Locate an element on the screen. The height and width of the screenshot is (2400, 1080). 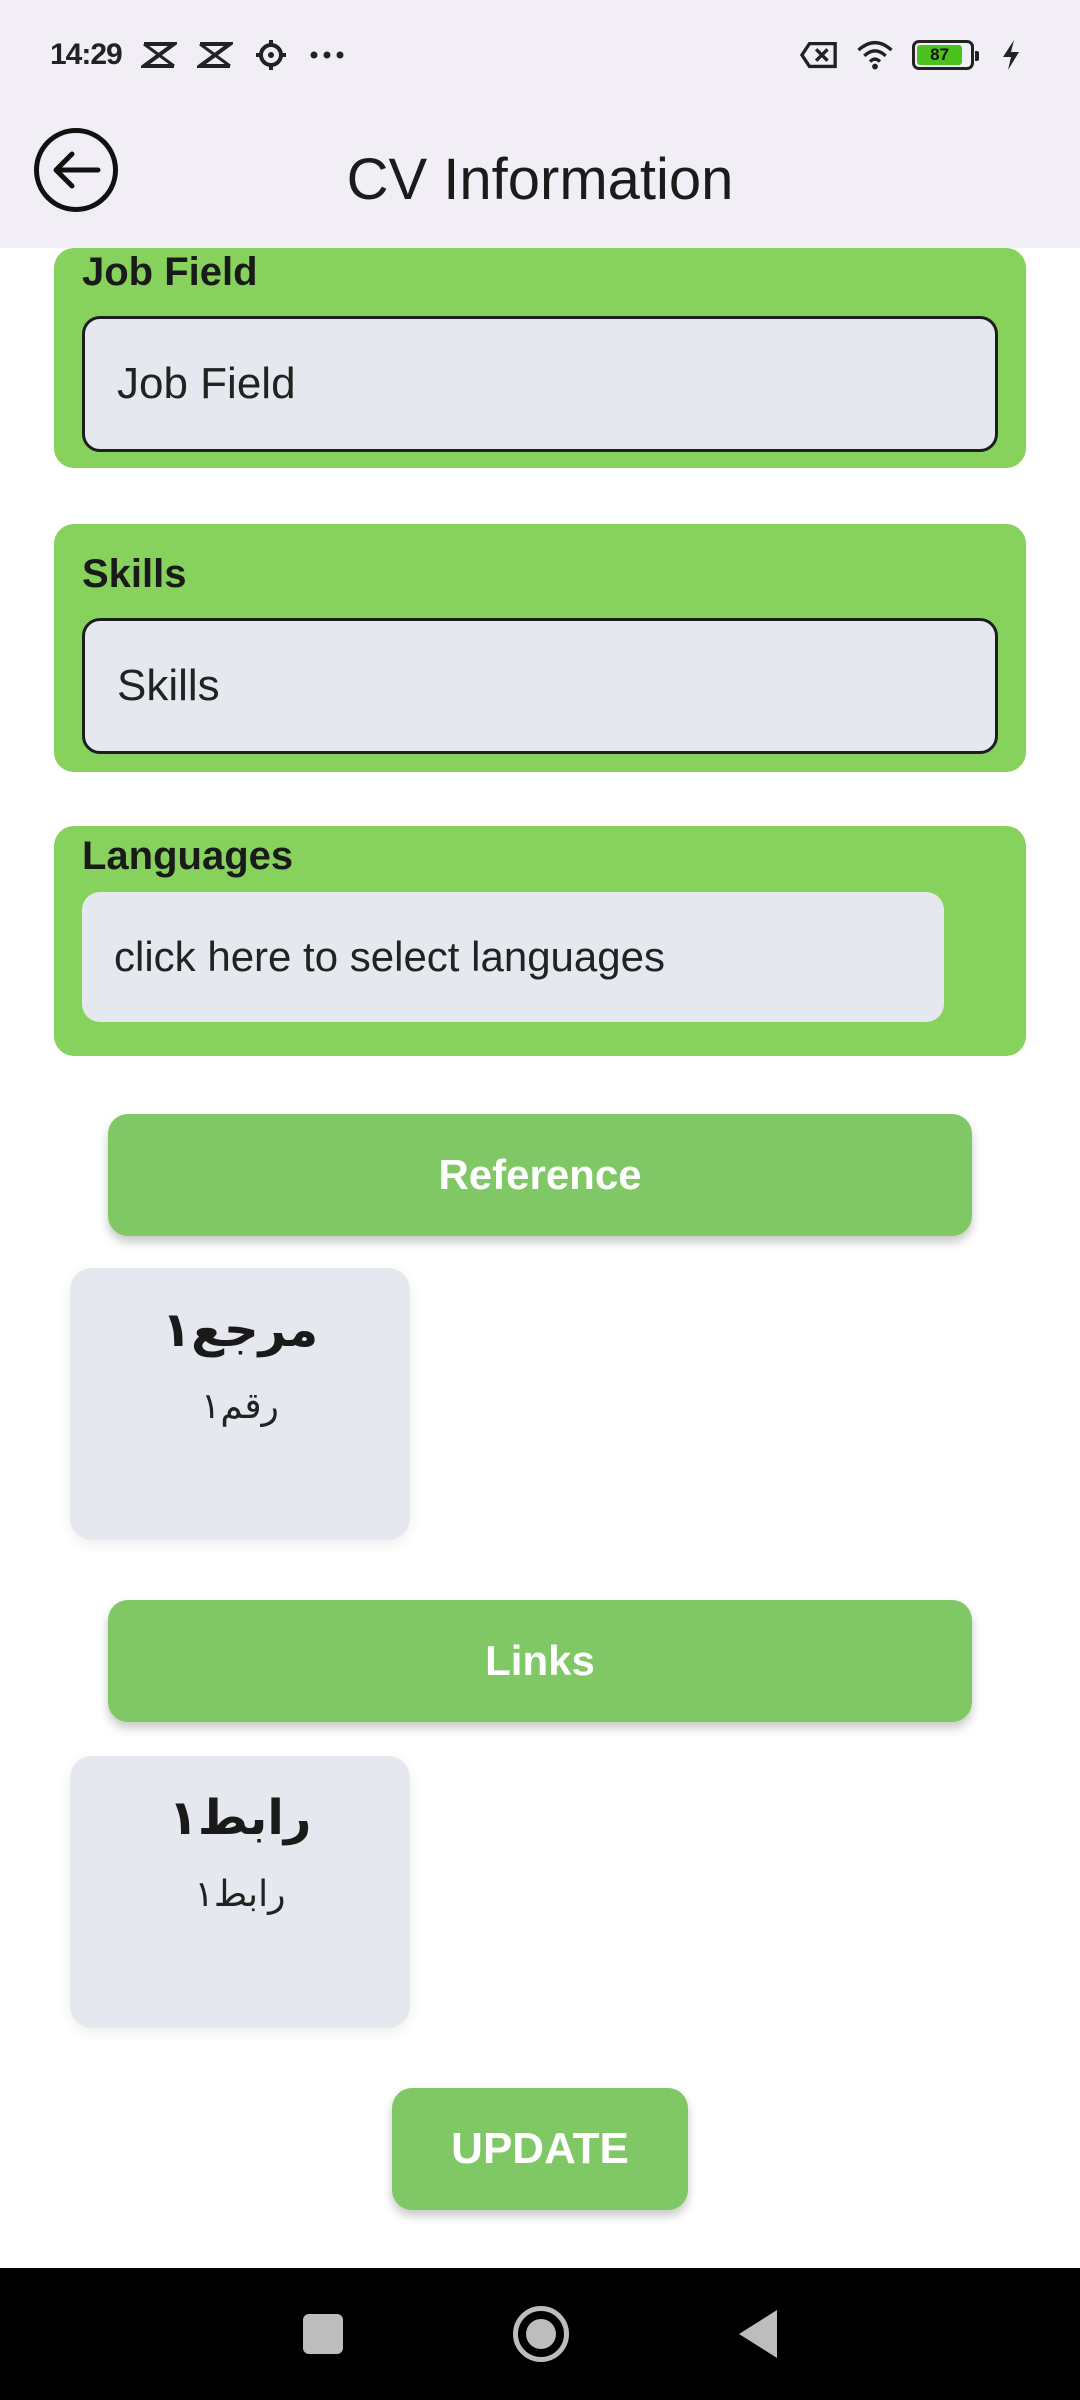
nav-back-icon is located at coordinates (758, 2334).